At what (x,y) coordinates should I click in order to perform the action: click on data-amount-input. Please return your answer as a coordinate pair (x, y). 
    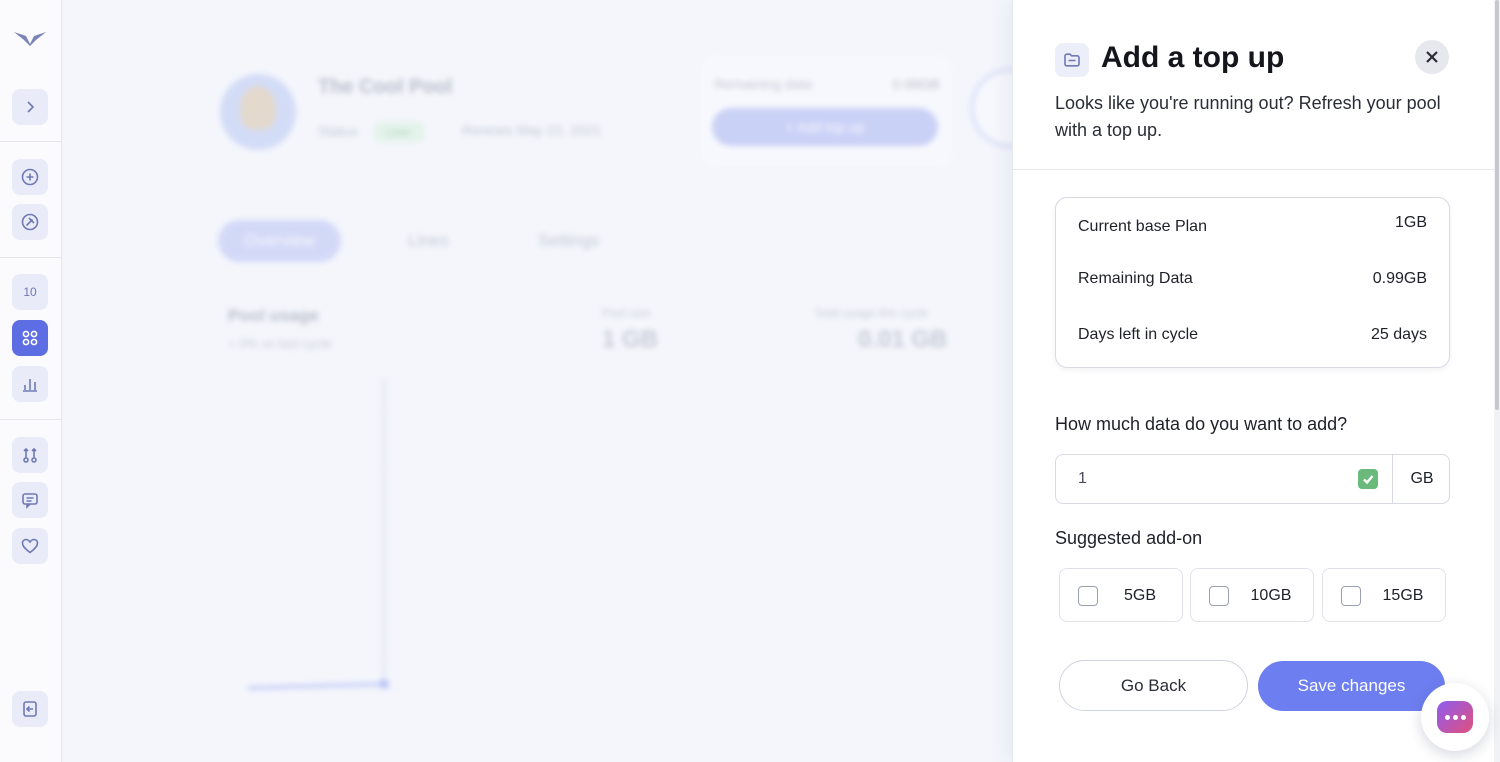
    Looking at the image, I should click on (1224, 479).